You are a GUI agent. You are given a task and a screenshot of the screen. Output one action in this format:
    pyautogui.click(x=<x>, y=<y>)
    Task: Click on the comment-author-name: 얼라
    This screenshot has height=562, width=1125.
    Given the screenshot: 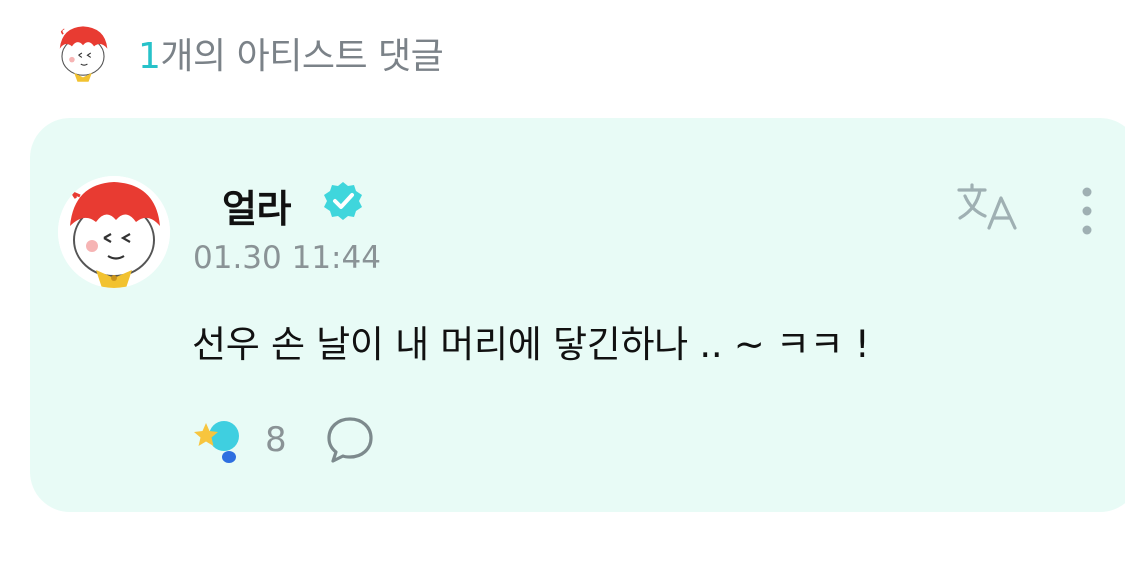 What is the action you would take?
    pyautogui.click(x=256, y=205)
    